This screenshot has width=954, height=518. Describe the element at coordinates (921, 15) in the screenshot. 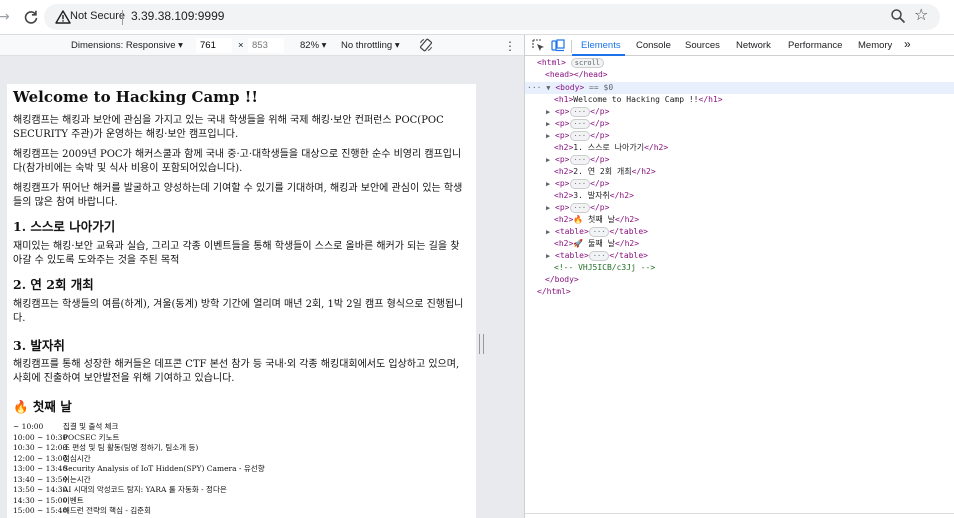

I see `bookmark-star-icon: ☆` at that location.